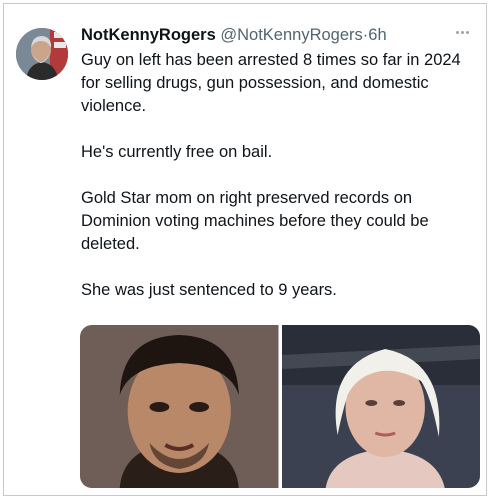 The image size is (491, 500). Describe the element at coordinates (209, 290) in the screenshot. I see `tweet-paragraph: She was just sentenced to 9 years.` at that location.